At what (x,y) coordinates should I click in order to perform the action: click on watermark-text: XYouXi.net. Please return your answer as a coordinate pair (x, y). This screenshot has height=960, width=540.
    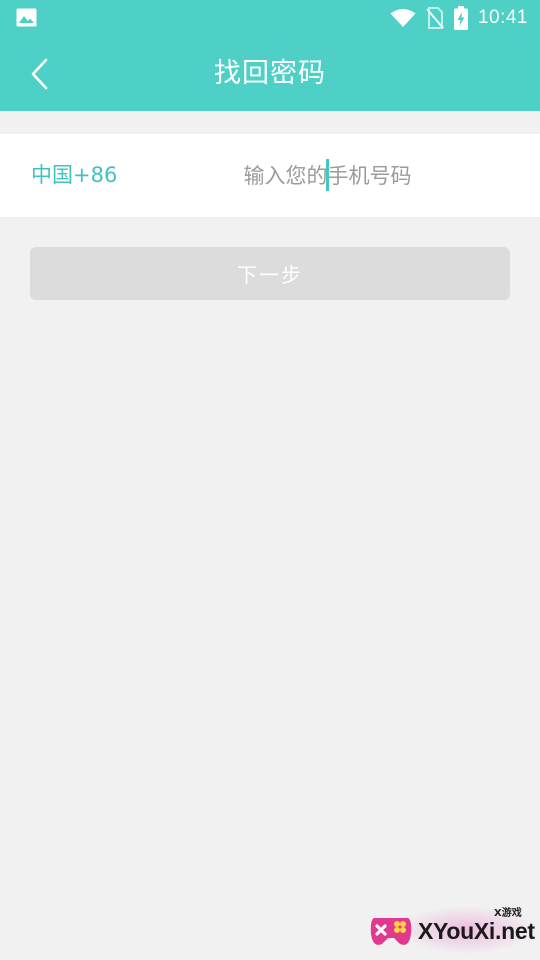
    Looking at the image, I should click on (476, 931).